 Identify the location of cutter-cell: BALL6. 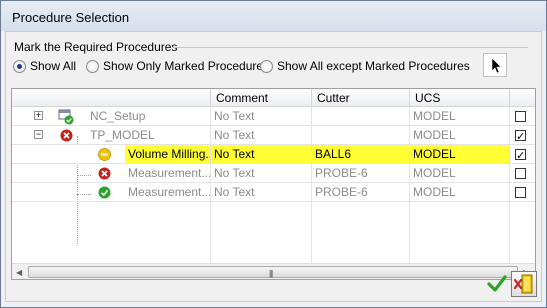
(360, 154).